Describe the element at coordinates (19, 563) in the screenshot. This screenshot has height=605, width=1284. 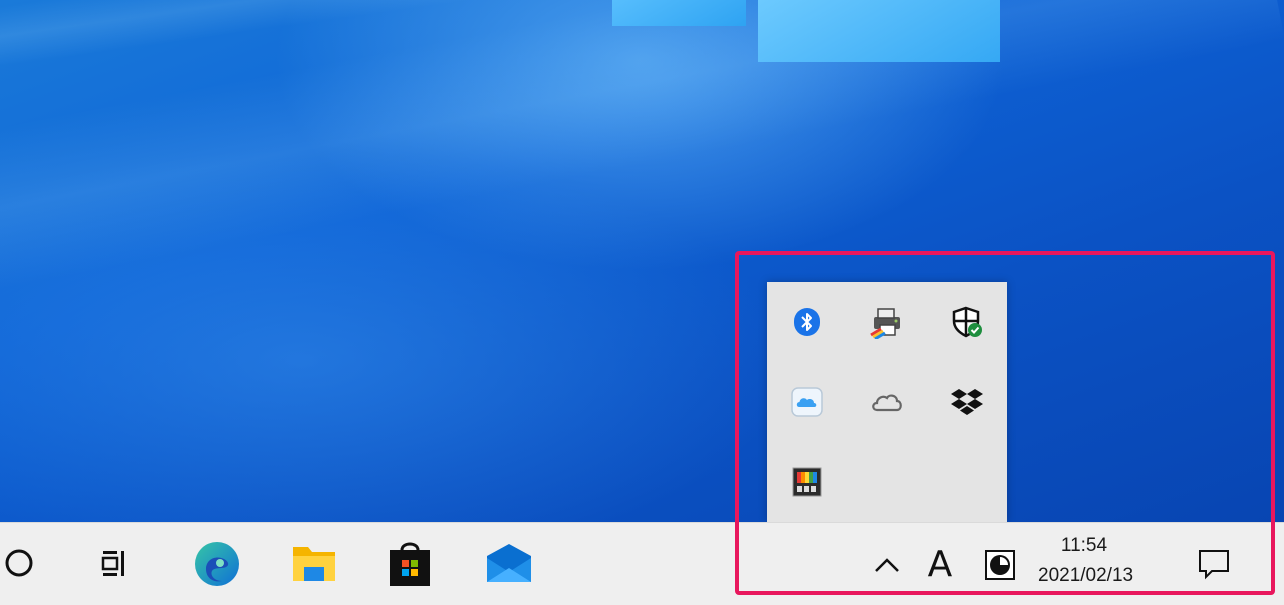
I see `cortana-icon` at that location.